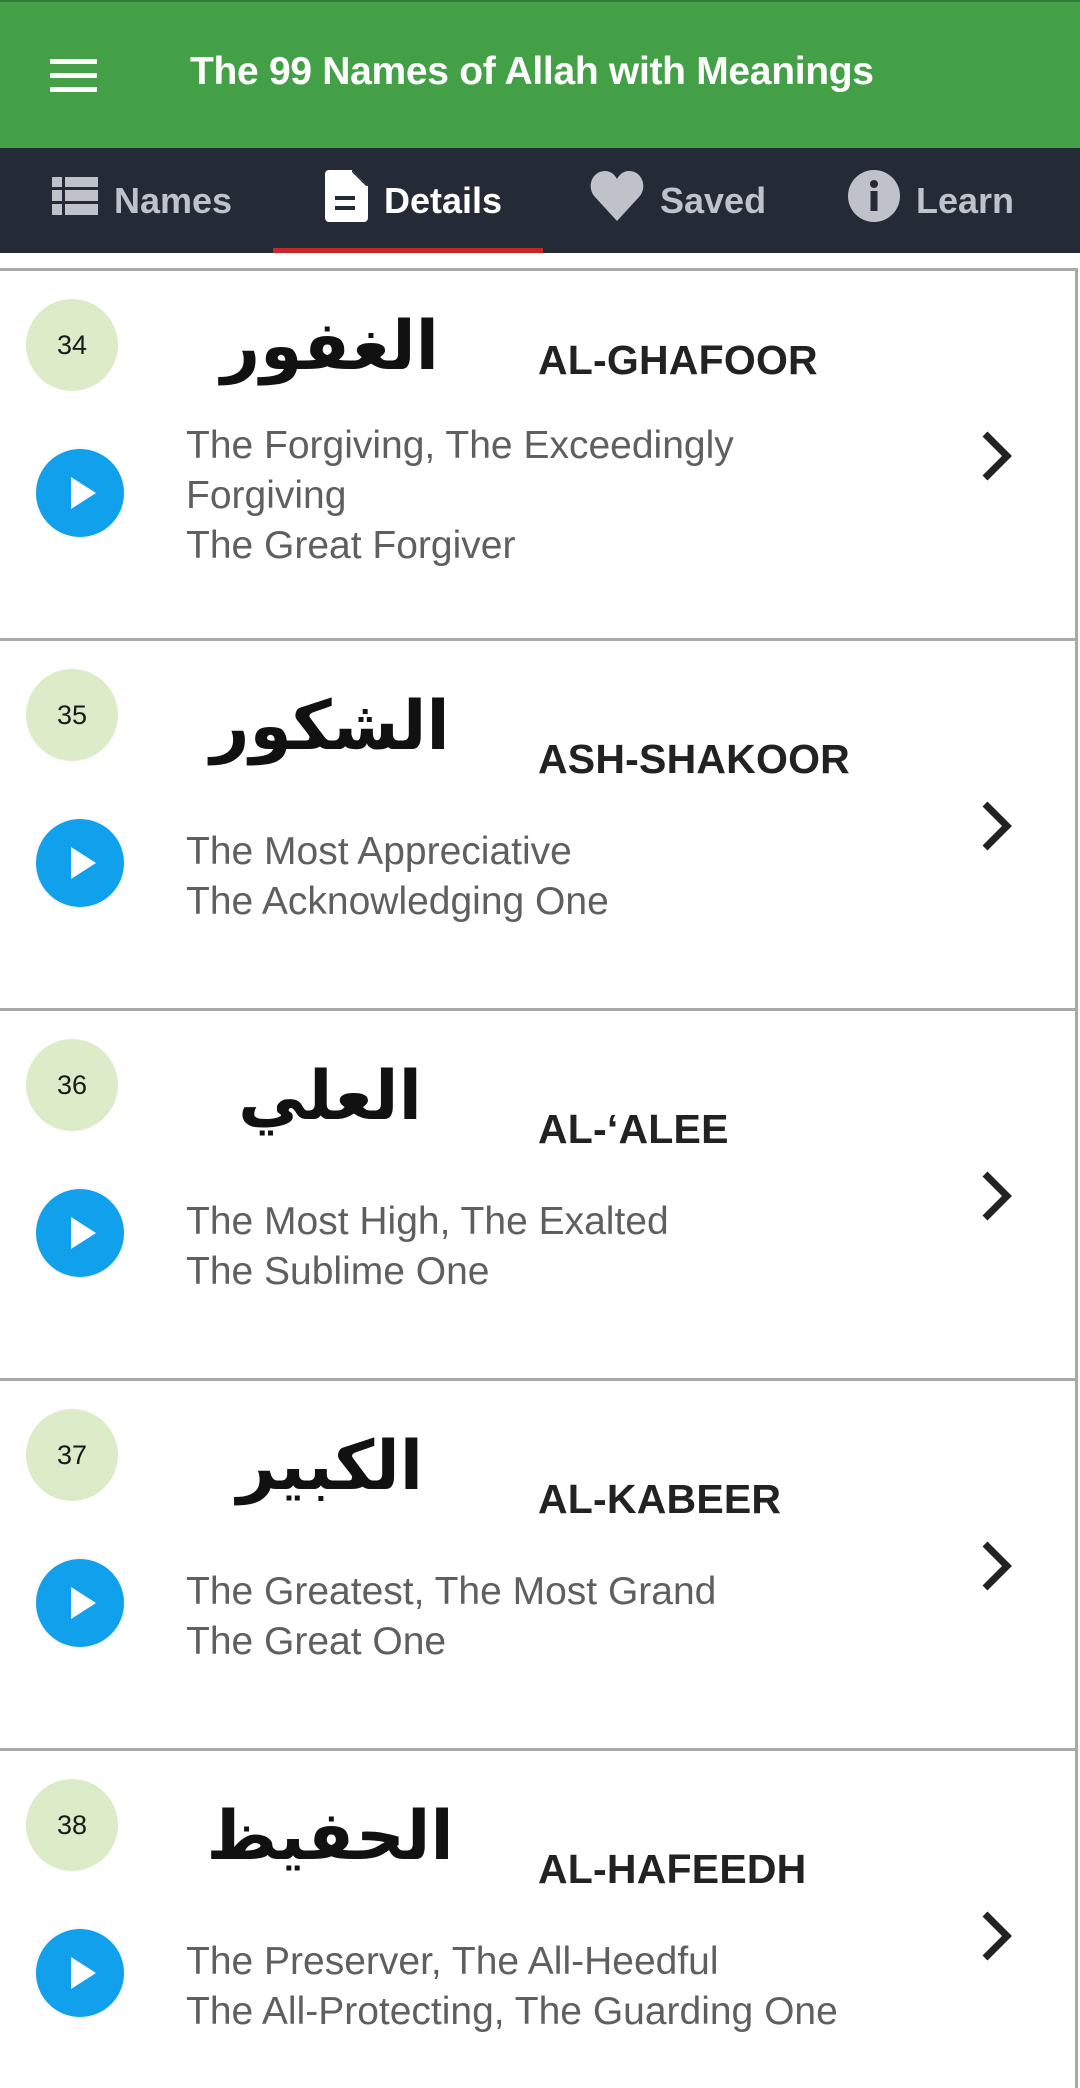 This screenshot has width=1080, height=2088. Describe the element at coordinates (660, 1499) in the screenshot. I see `name-transliteration: AL-KABEER` at that location.